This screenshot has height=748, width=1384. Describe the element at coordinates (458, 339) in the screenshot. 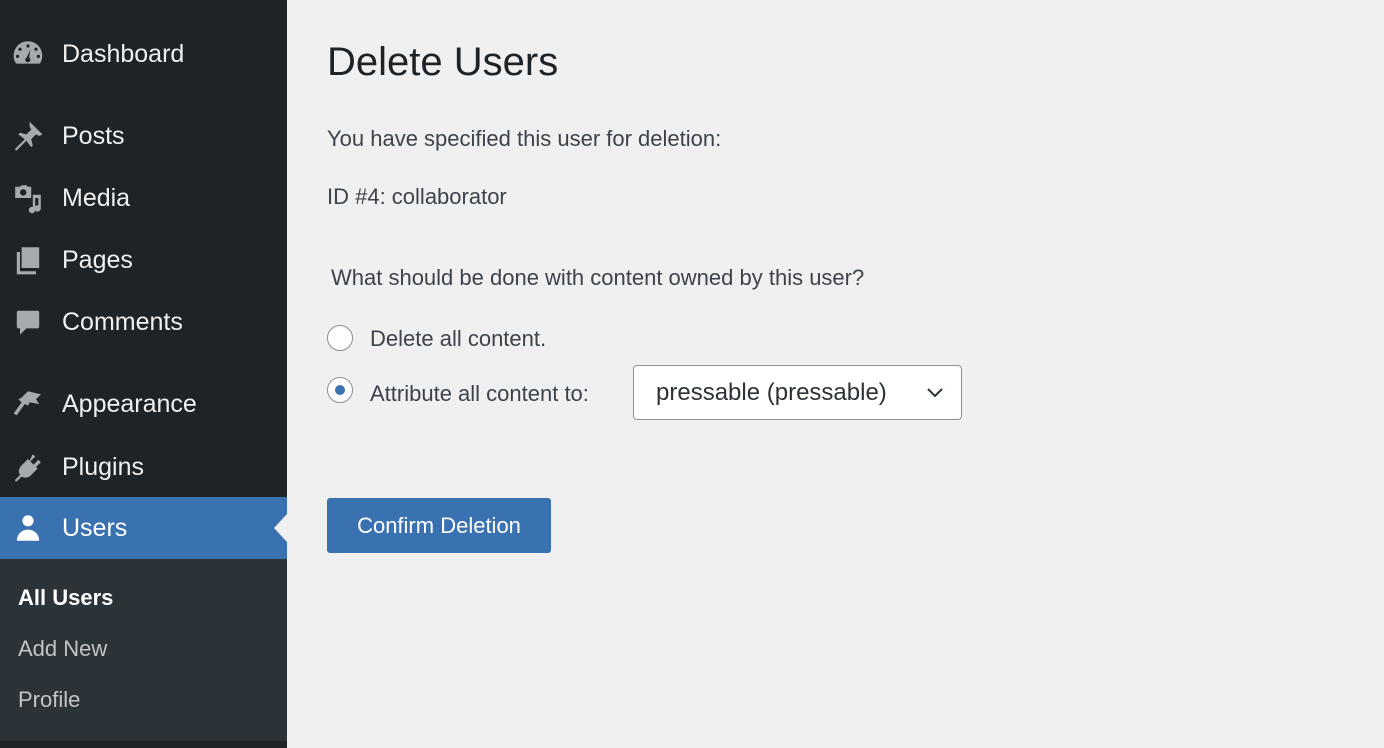

I see `delete-content-label: Delete all content.` at that location.